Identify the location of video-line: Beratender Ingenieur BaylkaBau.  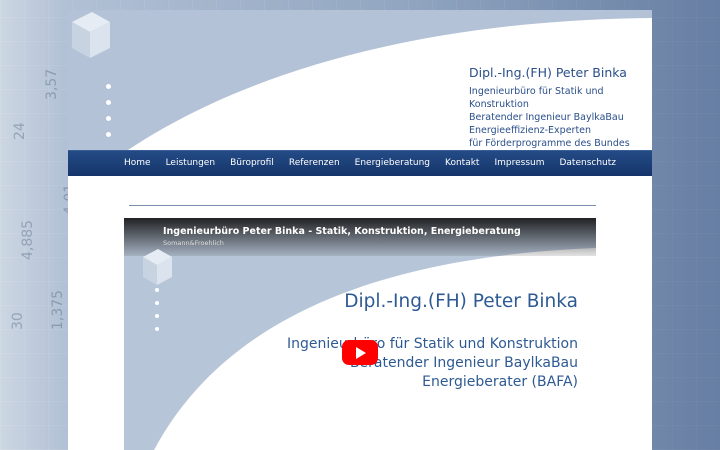
(463, 363).